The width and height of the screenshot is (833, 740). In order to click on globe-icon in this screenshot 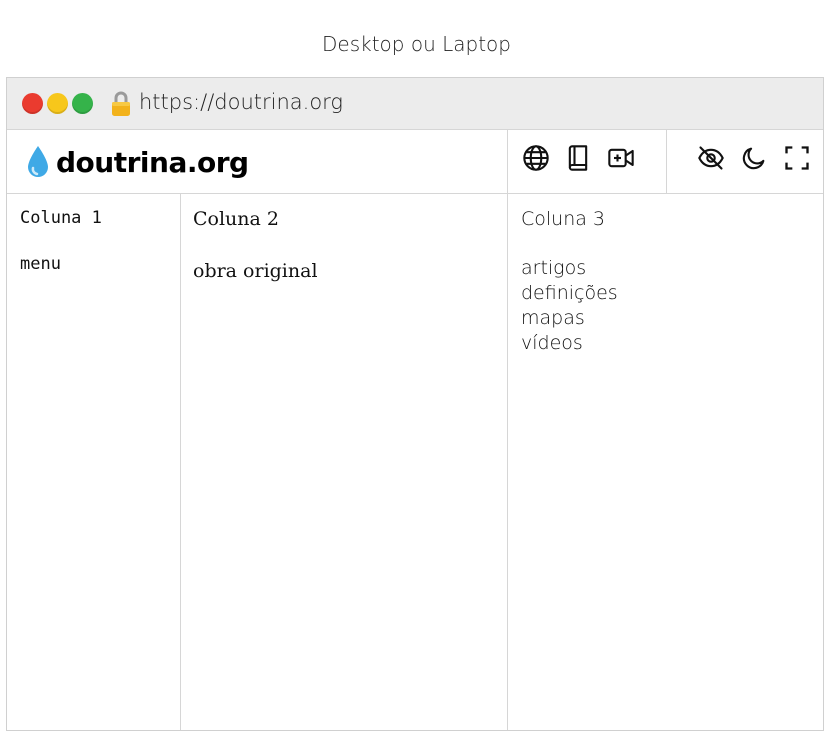, I will do `click(536, 158)`.